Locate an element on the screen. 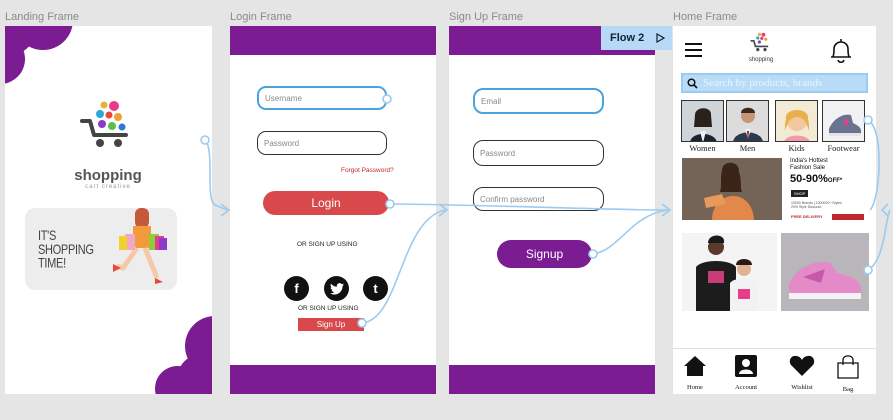 The height and width of the screenshot is (420, 893). category-label: Men is located at coordinates (747, 148).